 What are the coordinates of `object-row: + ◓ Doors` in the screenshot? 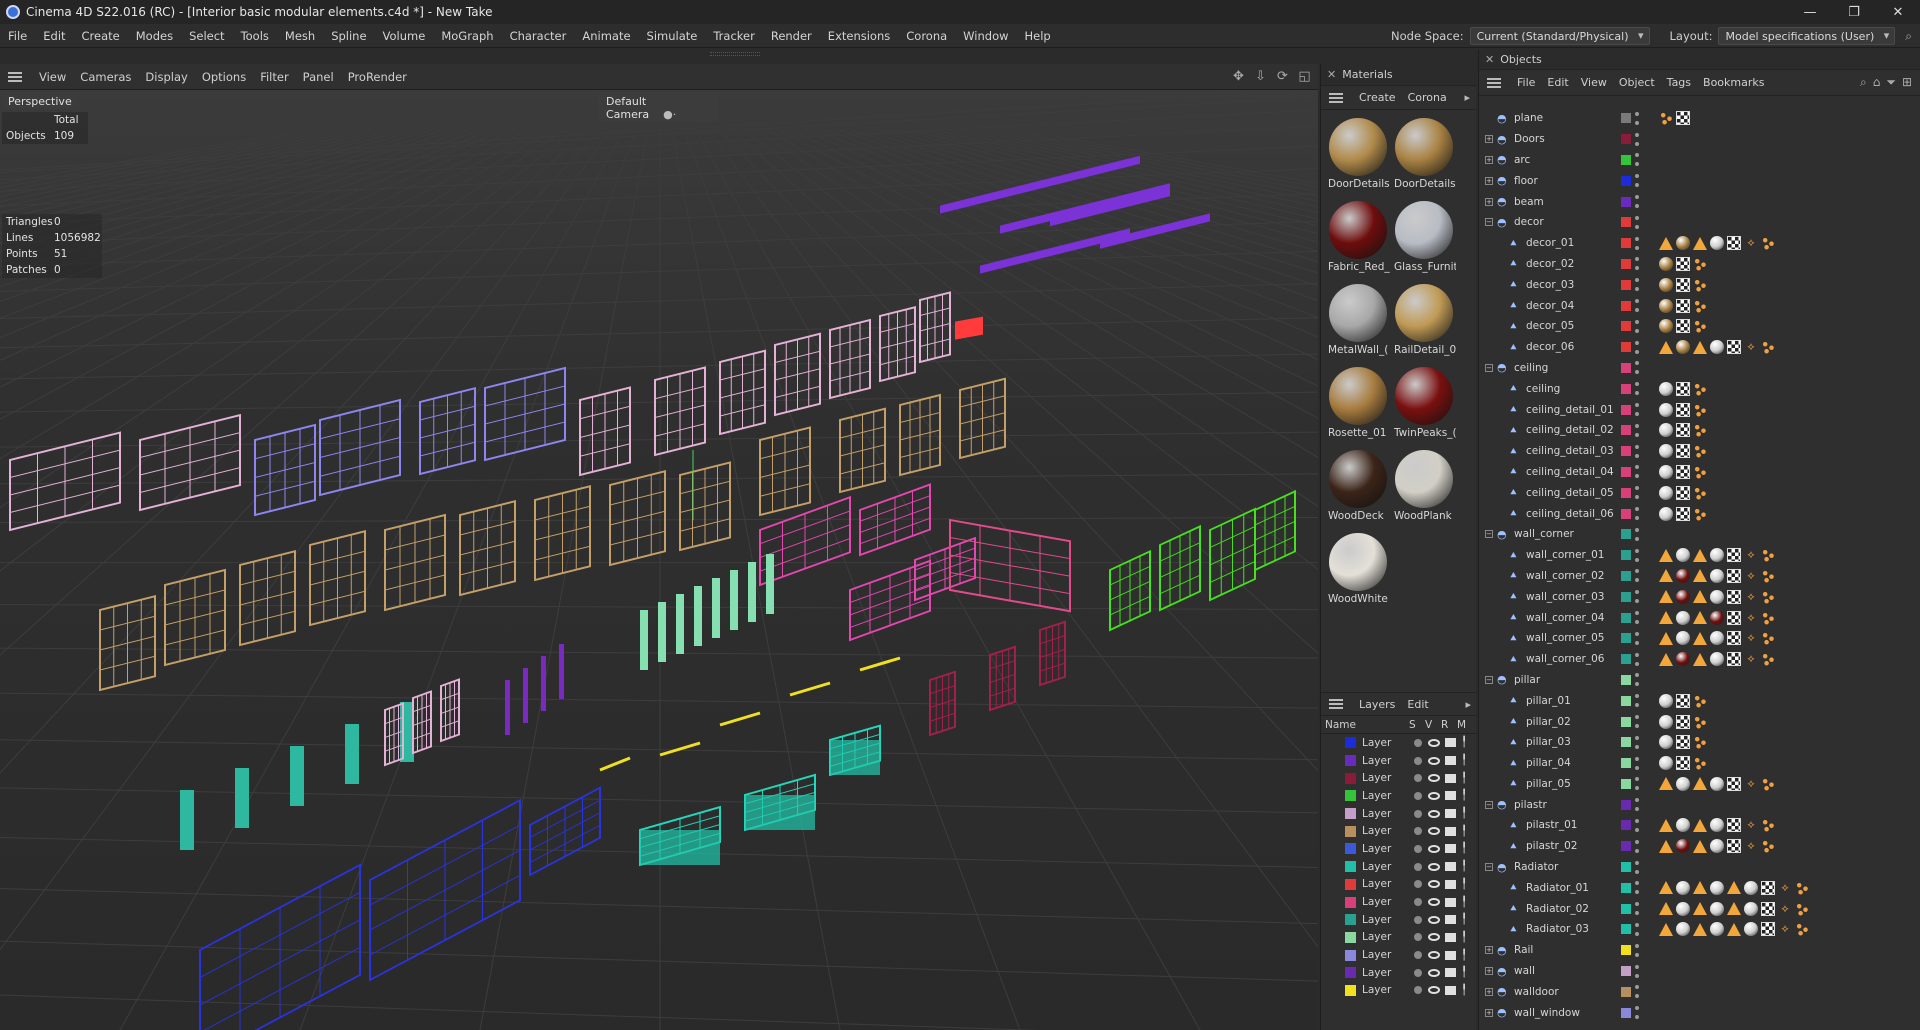 It's located at (1699, 139).